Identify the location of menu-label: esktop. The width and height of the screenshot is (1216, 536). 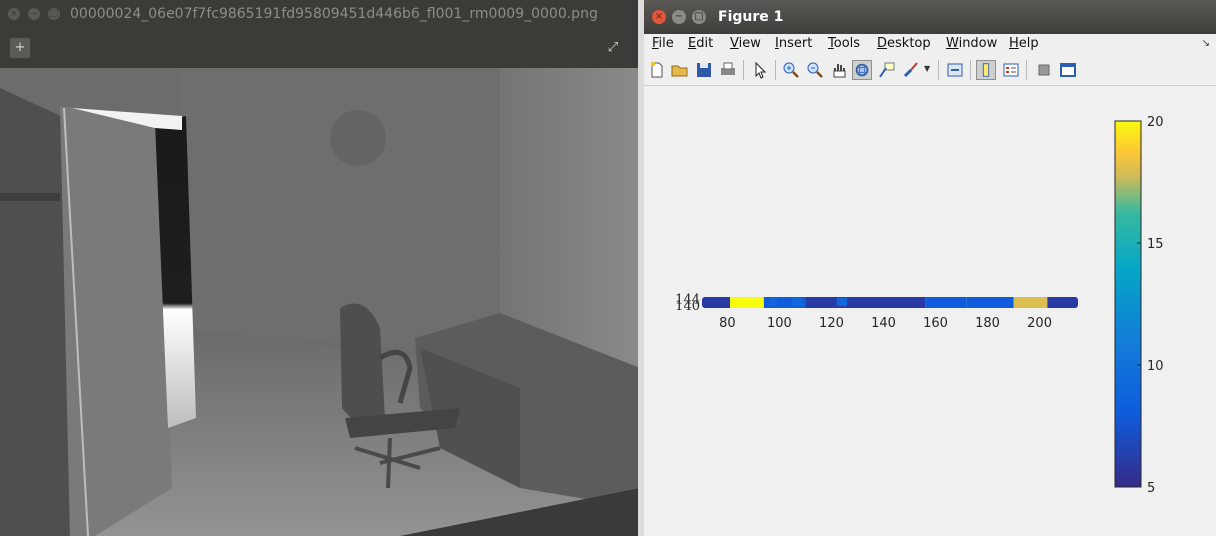
(909, 43).